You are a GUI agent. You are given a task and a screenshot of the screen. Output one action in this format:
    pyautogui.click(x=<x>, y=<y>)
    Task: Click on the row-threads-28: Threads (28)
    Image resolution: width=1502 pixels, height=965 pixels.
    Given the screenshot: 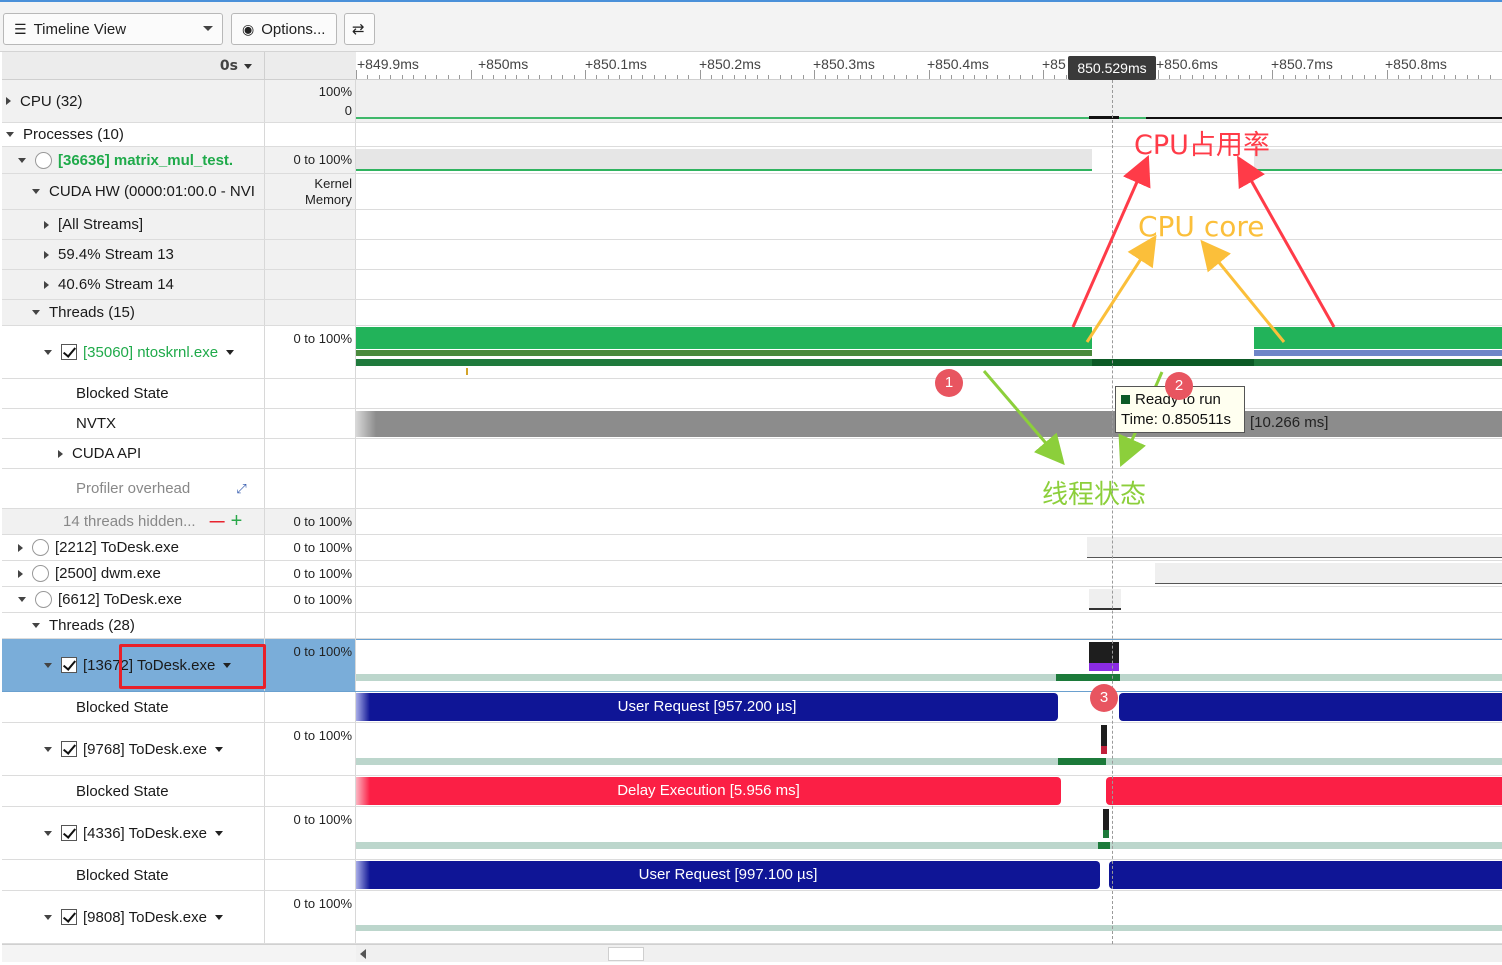 What is the action you would take?
    pyautogui.click(x=752, y=626)
    